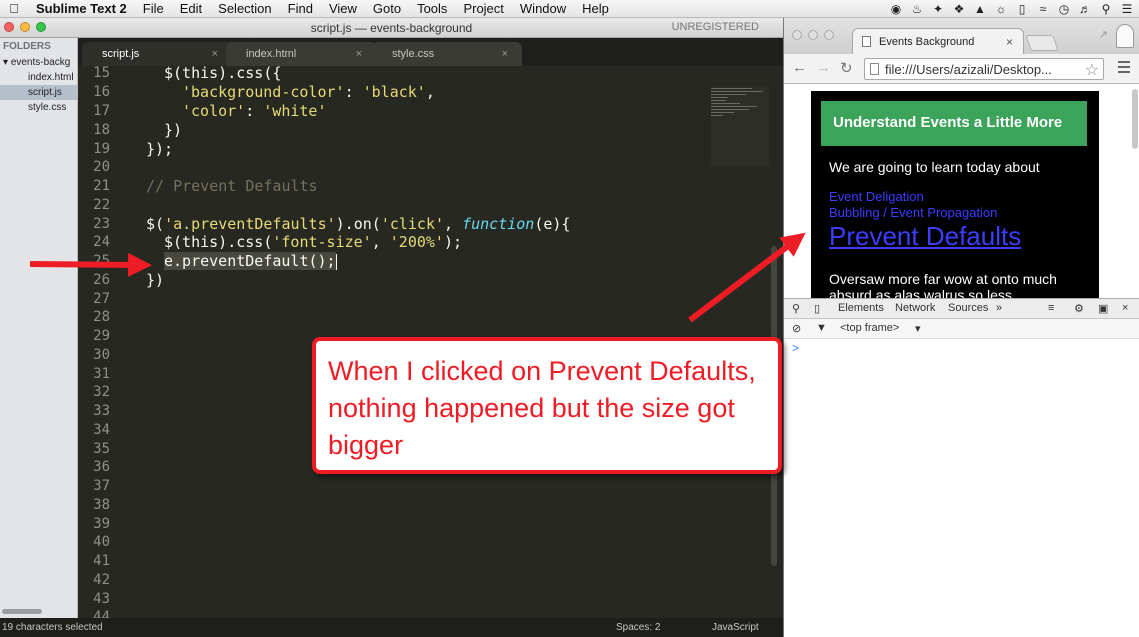  I want to click on clear-console-icon: ⊘, so click(796, 328).